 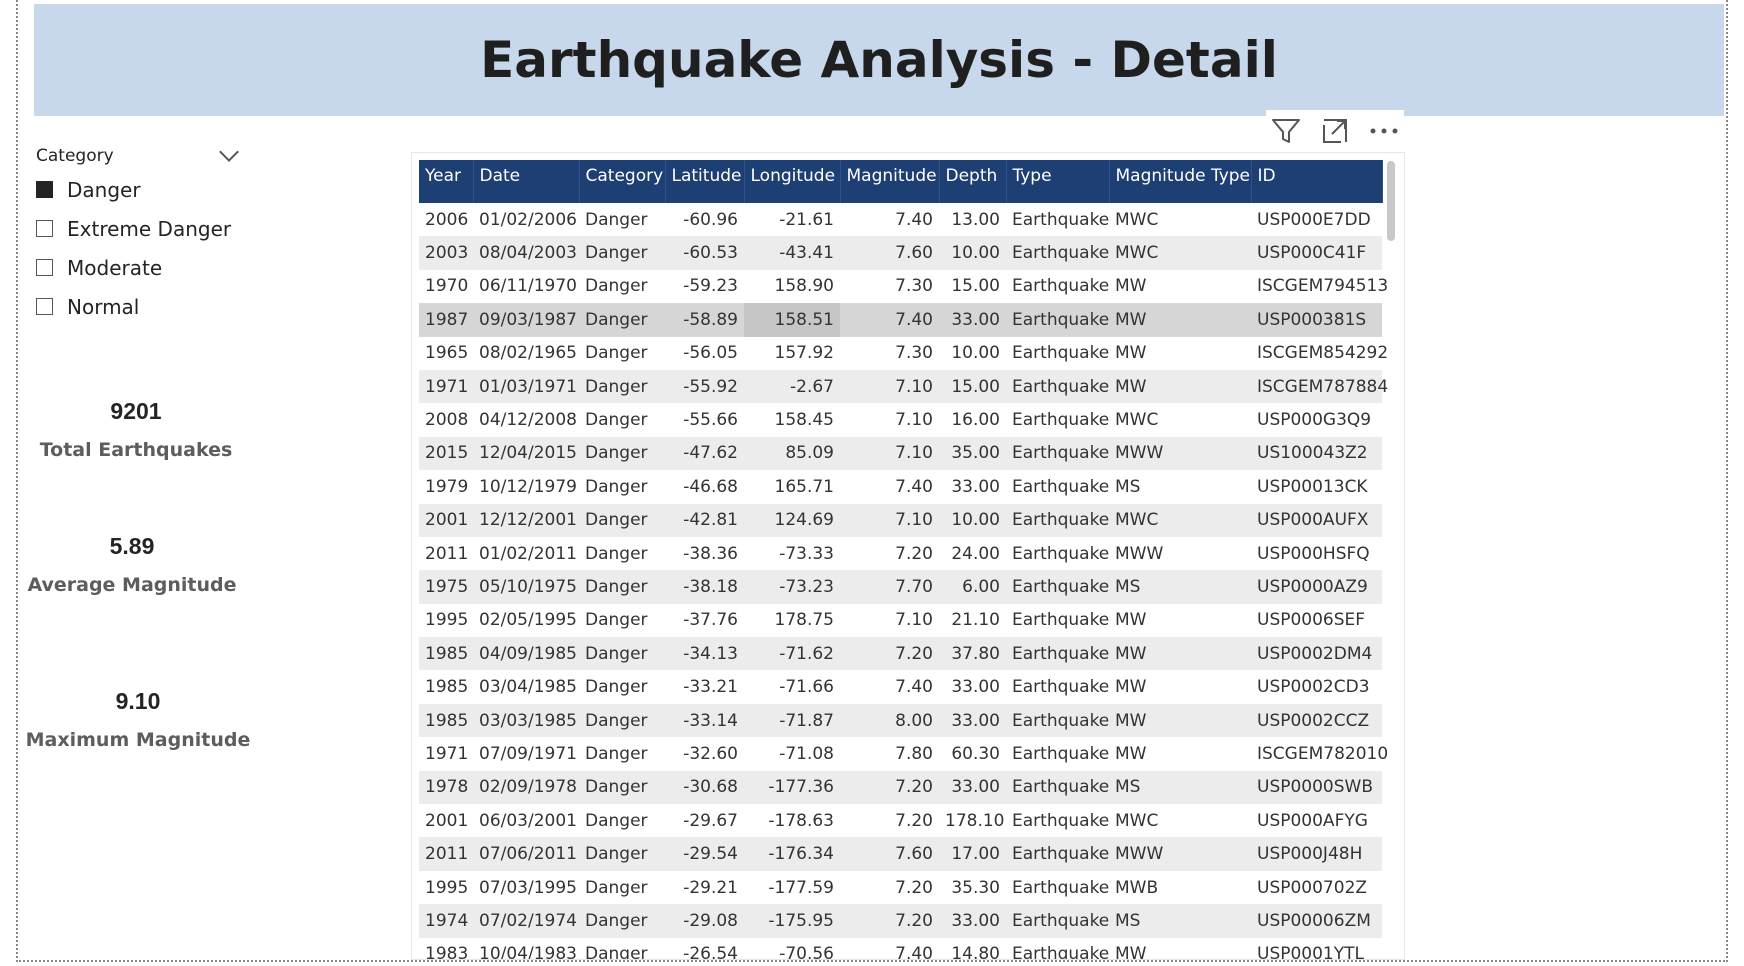 What do you see at coordinates (1058, 181) in the screenshot?
I see `column-header: Type` at bounding box center [1058, 181].